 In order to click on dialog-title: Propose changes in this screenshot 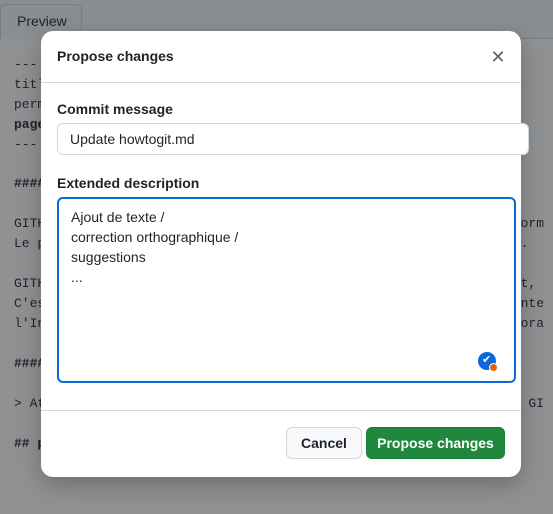, I will do `click(115, 56)`.